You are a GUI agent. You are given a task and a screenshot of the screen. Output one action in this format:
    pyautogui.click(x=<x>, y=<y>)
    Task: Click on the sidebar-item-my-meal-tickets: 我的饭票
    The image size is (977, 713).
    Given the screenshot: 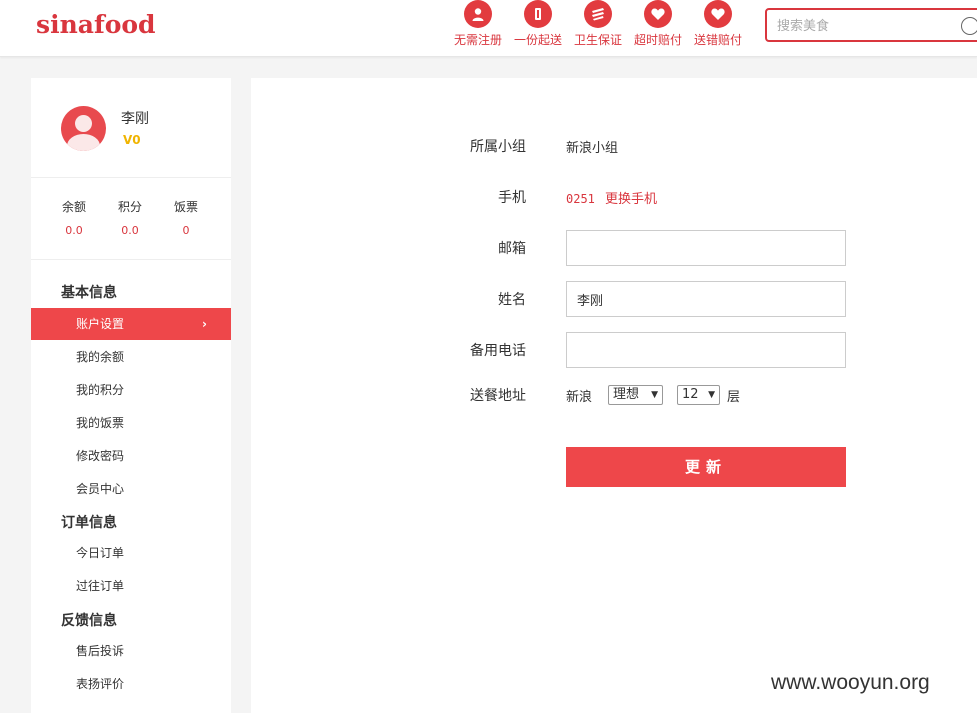 What is the action you would take?
    pyautogui.click(x=131, y=423)
    